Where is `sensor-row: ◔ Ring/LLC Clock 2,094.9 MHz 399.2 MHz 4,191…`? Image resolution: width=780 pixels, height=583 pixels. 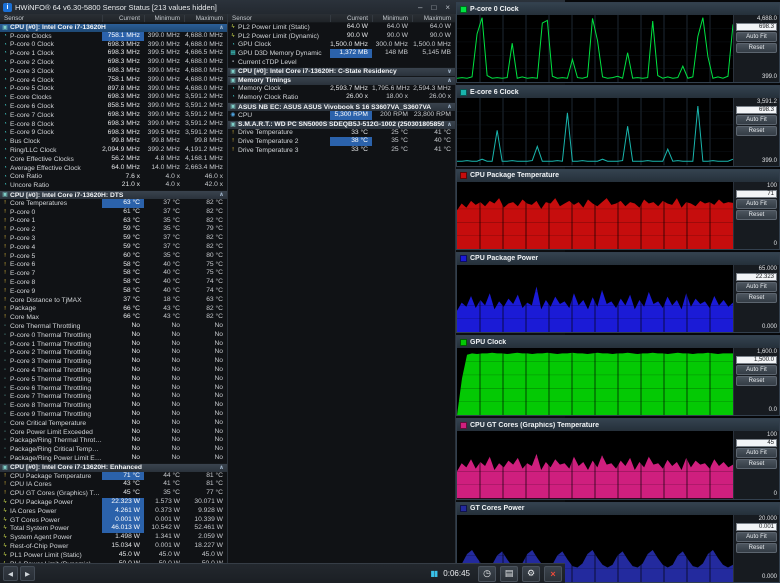
sensor-row: ◔ Ring/LLC Clock 2,094.9 MHz 399.2 MHz 4,191… is located at coordinates (113, 150).